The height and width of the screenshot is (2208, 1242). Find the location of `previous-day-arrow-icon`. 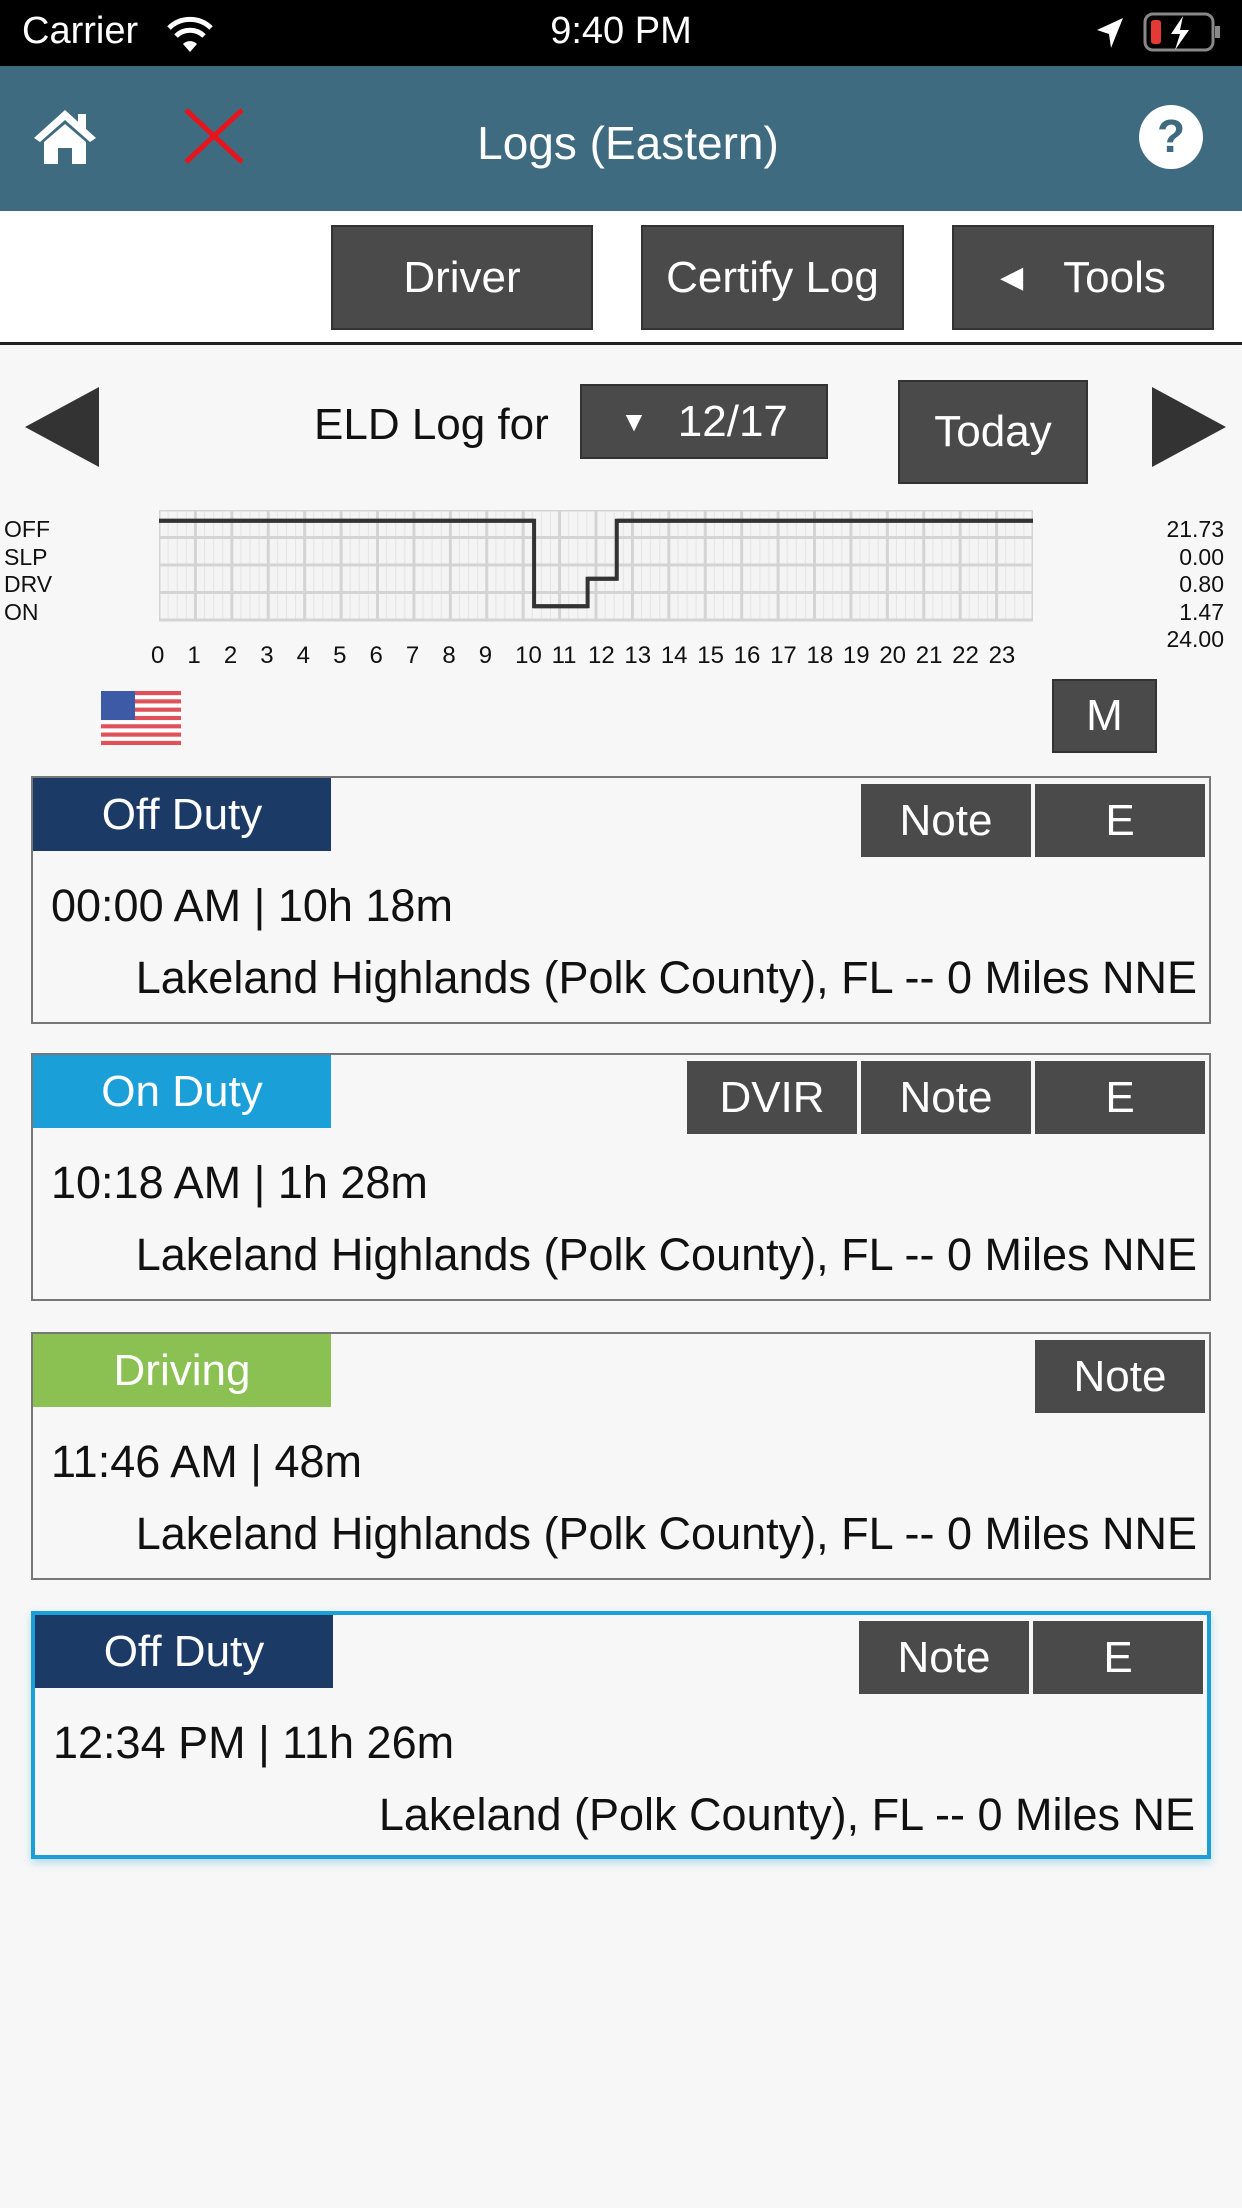

previous-day-arrow-icon is located at coordinates (62, 427).